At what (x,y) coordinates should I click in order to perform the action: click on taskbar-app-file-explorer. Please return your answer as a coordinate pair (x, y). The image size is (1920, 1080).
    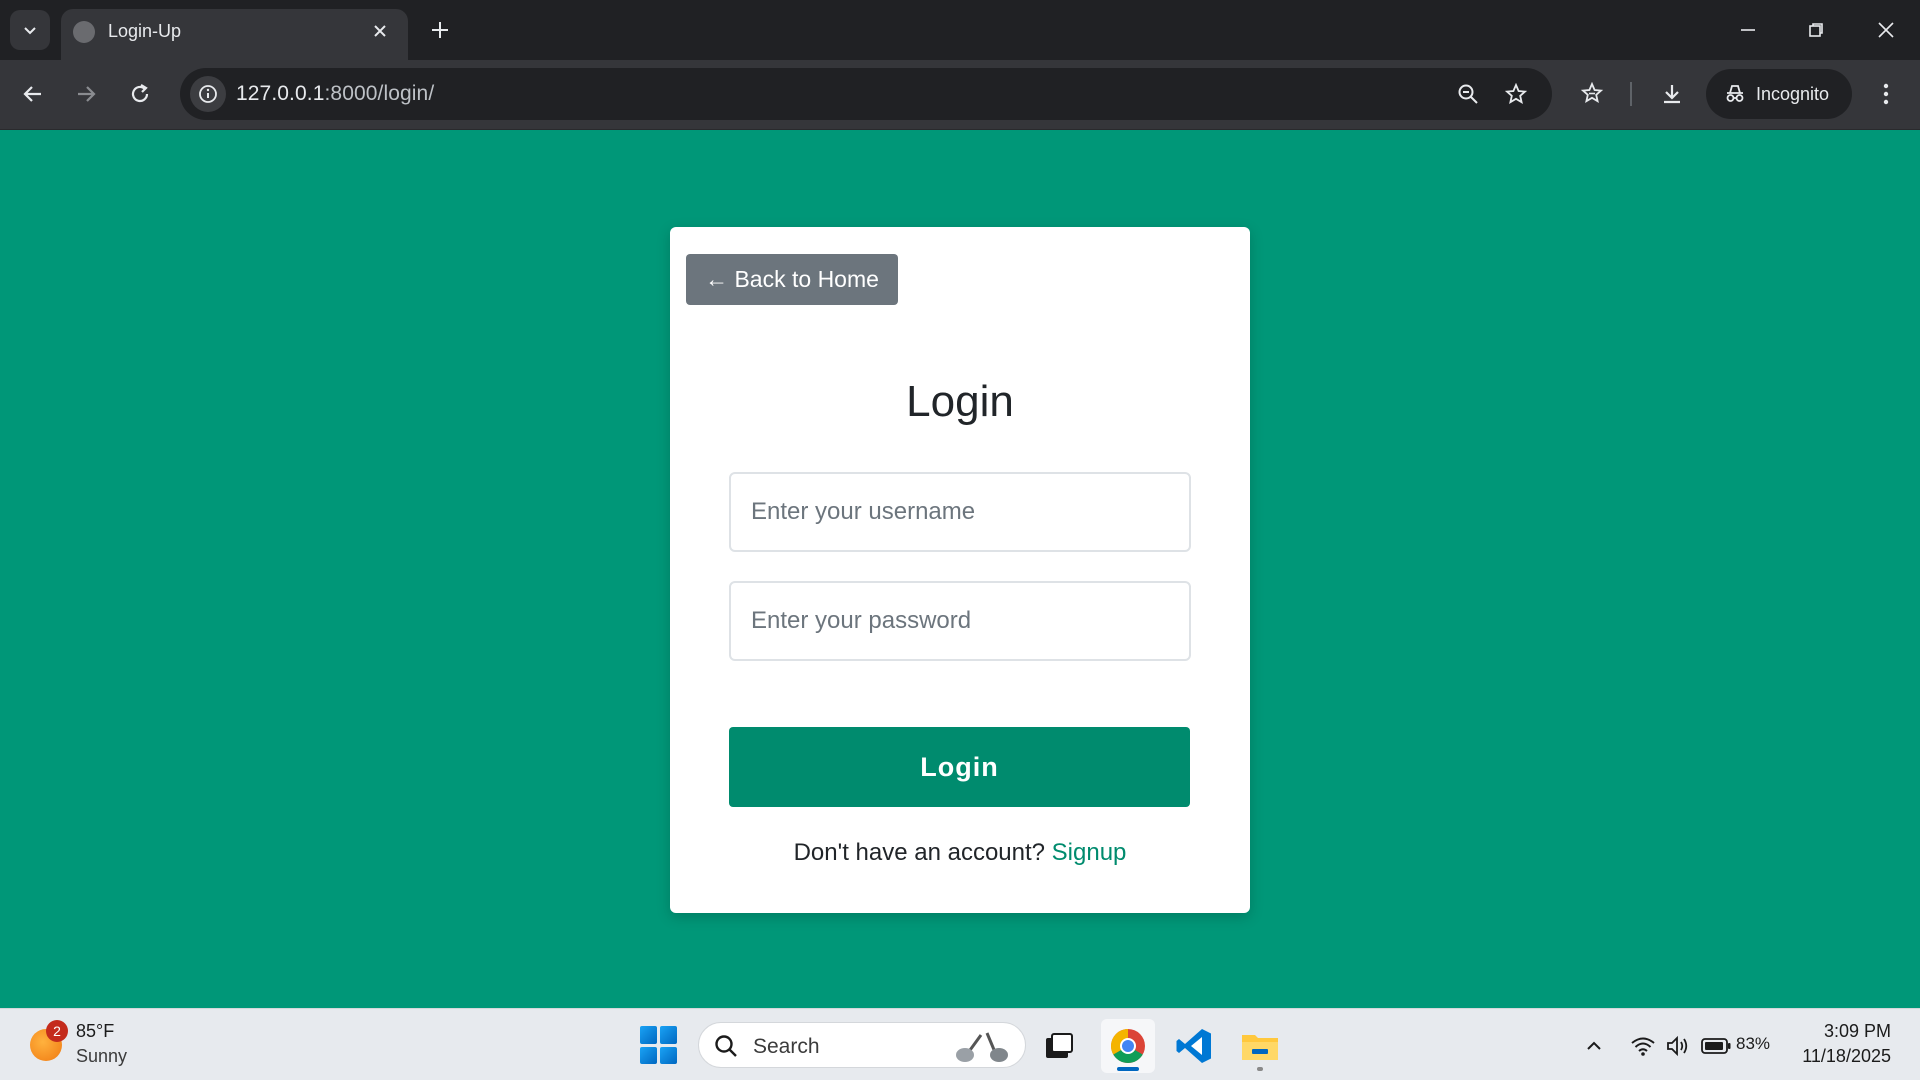
    Looking at the image, I should click on (1260, 1046).